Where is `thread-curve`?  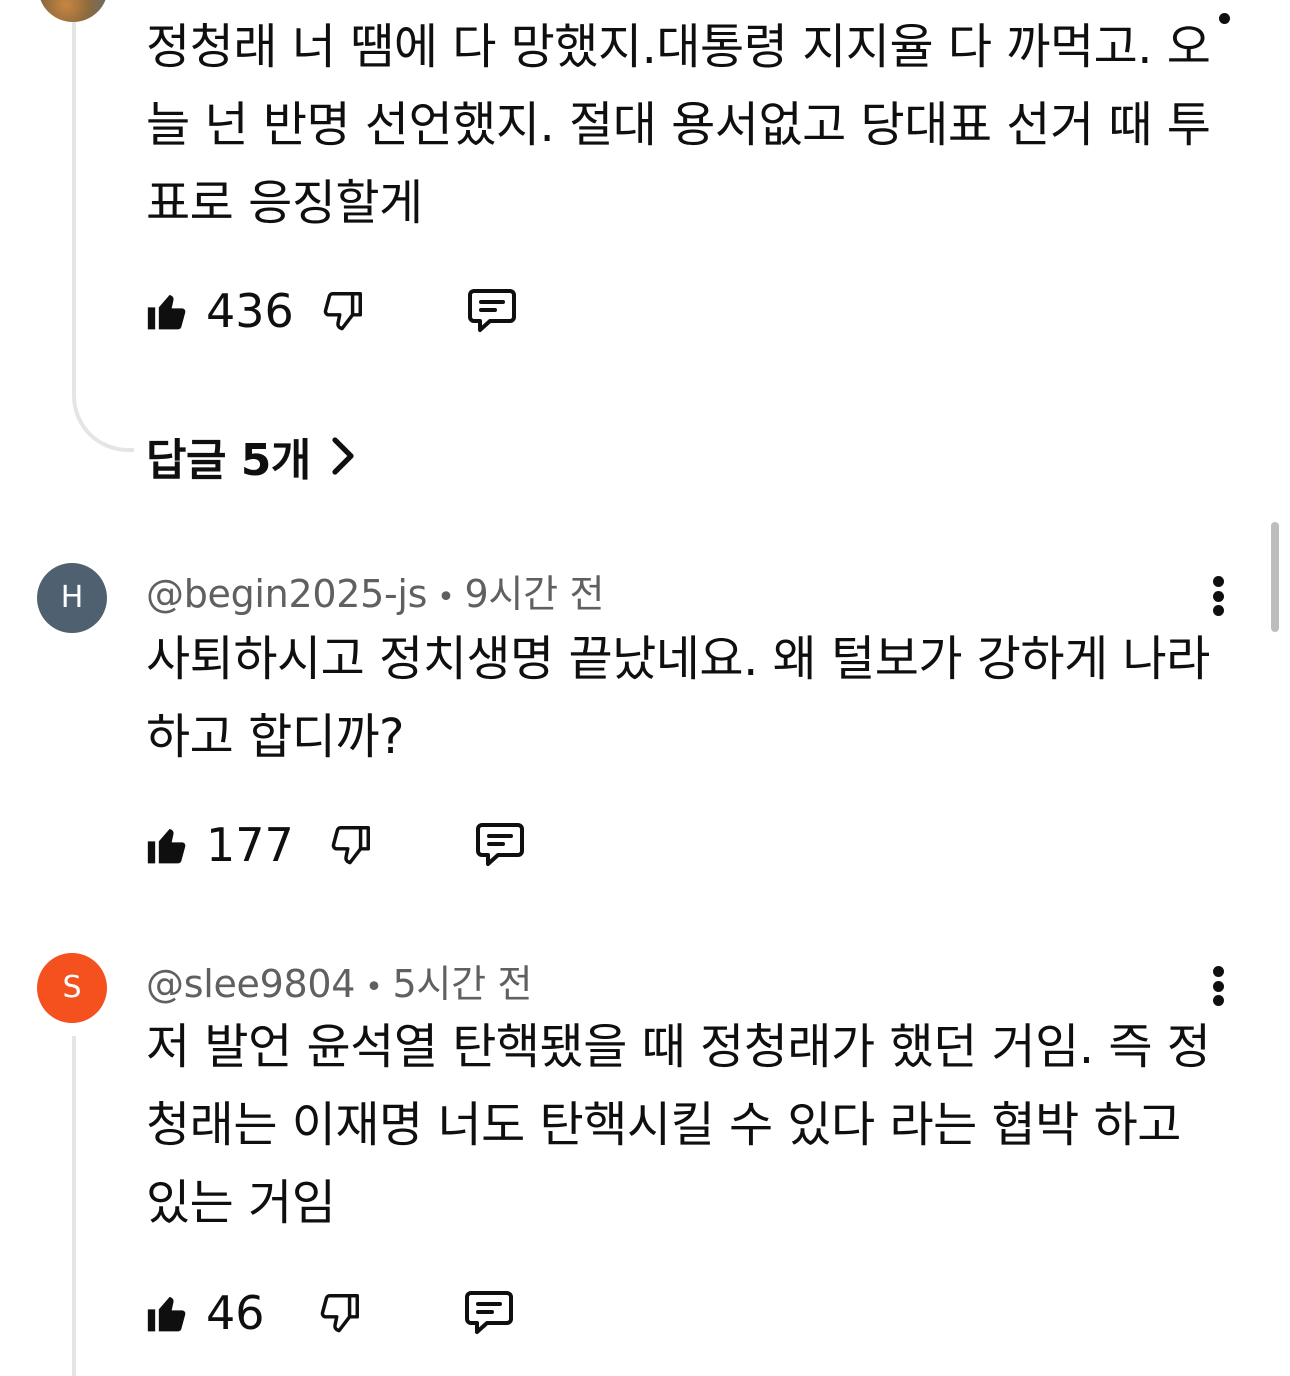 thread-curve is located at coordinates (103, 406).